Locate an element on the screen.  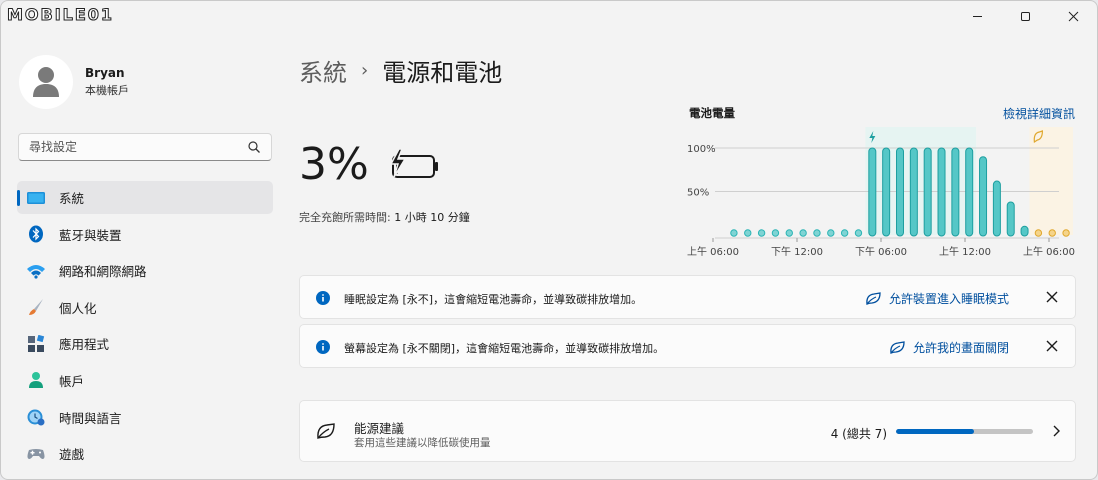
watermark-brand: MOBILE01 is located at coordinates (60, 15).